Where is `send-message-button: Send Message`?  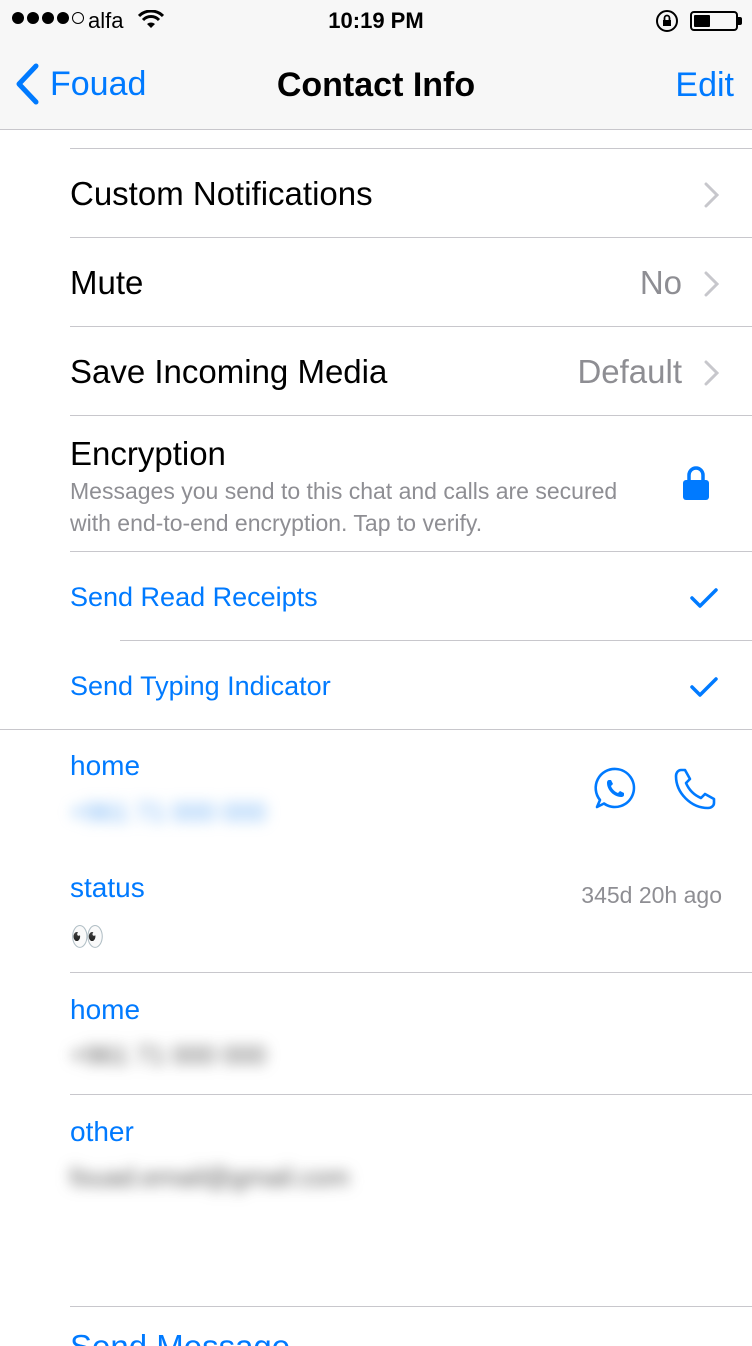
send-message-button: Send Message is located at coordinates (180, 1337).